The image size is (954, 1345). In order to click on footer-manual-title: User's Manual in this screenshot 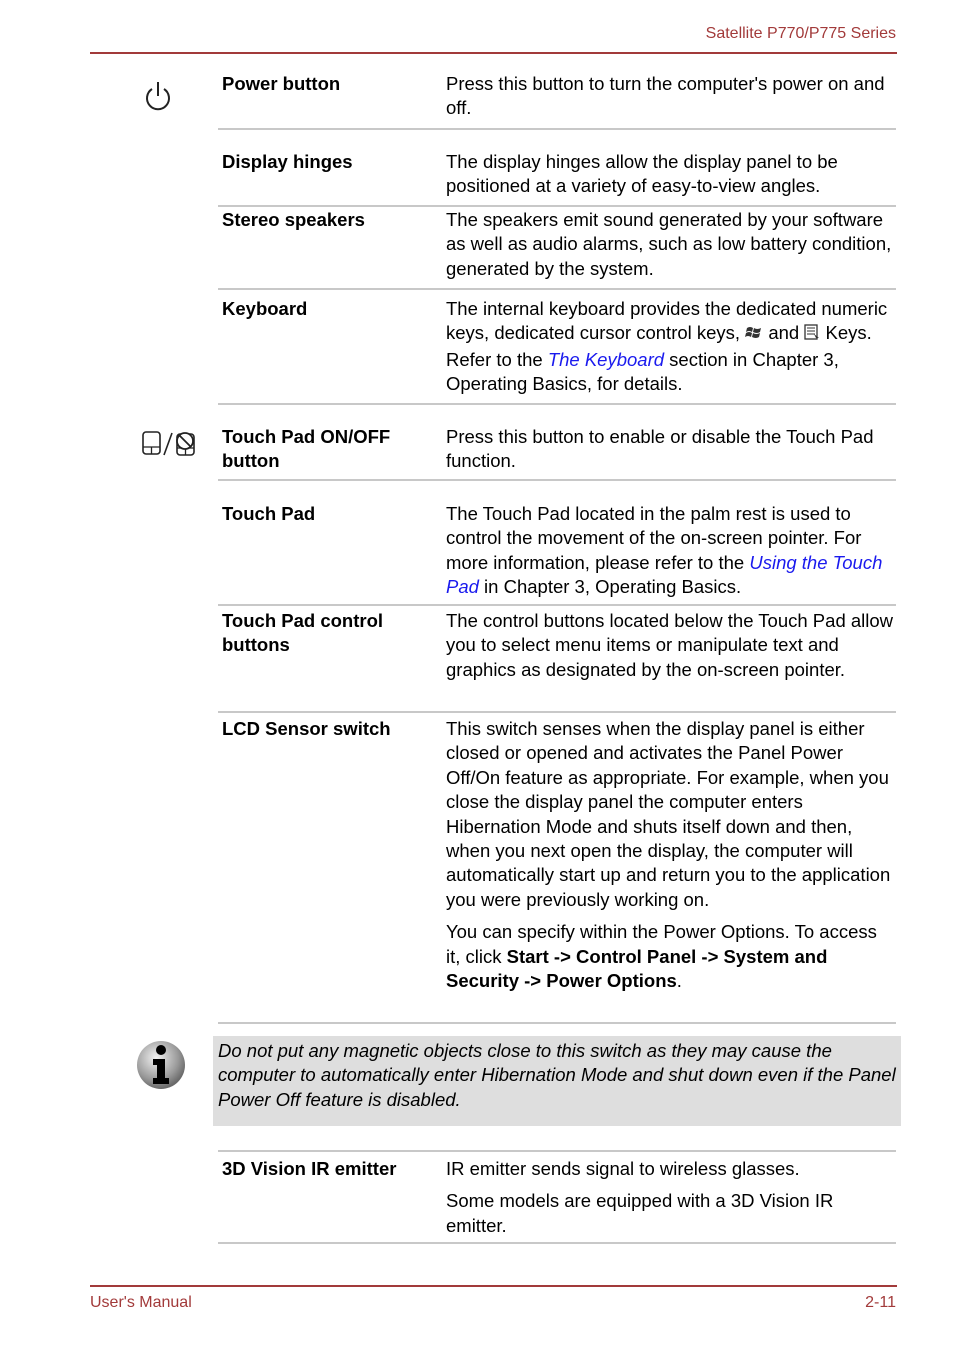, I will do `click(141, 1302)`.